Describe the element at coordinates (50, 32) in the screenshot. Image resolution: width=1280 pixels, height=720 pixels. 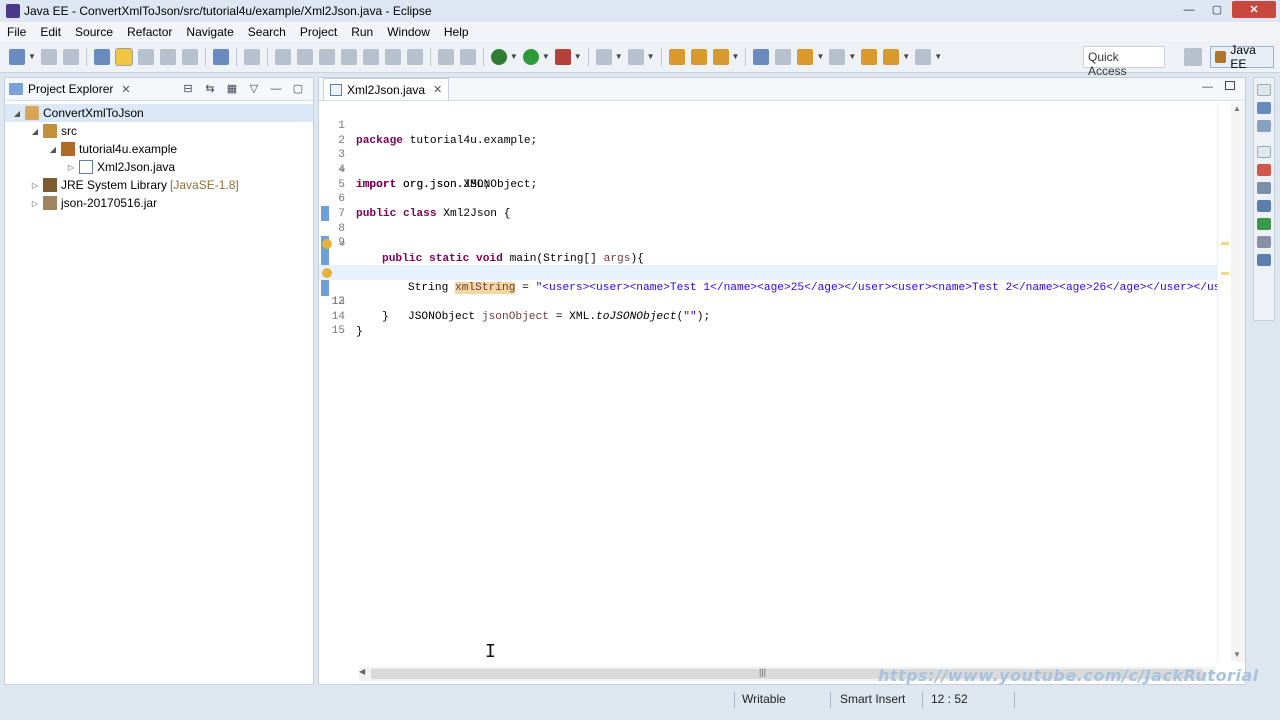
I see `menu-edit: Edit` at that location.